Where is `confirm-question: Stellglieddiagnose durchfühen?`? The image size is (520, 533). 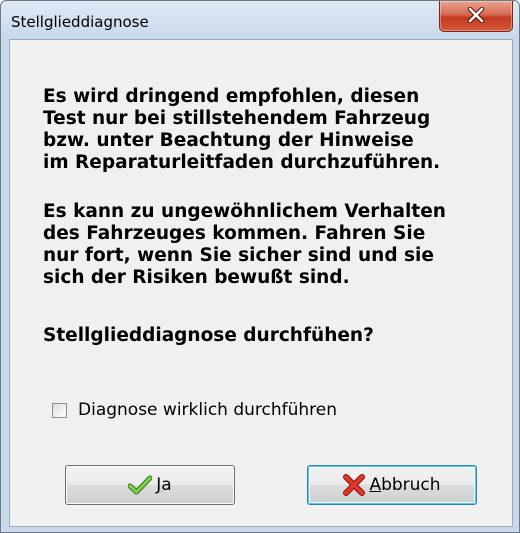
confirm-question: Stellglieddiagnose durchfühen? is located at coordinates (208, 335).